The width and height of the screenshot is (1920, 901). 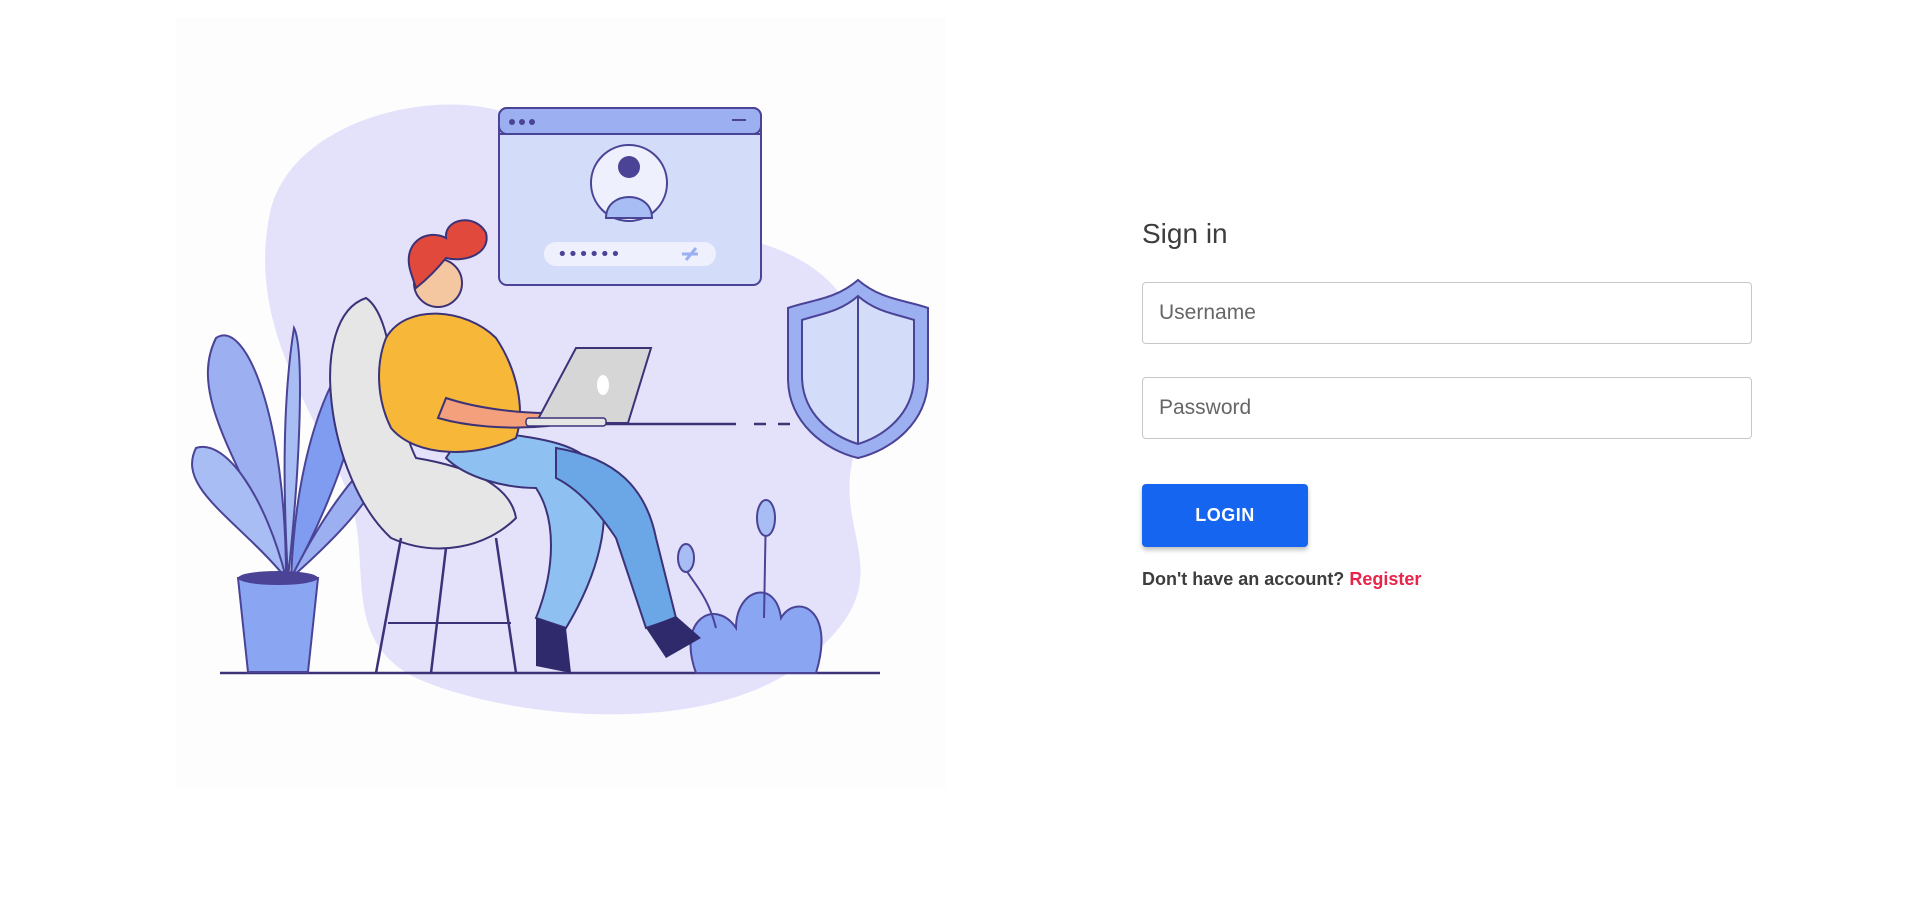 What do you see at coordinates (858, 369) in the screenshot?
I see `shield-icon` at bounding box center [858, 369].